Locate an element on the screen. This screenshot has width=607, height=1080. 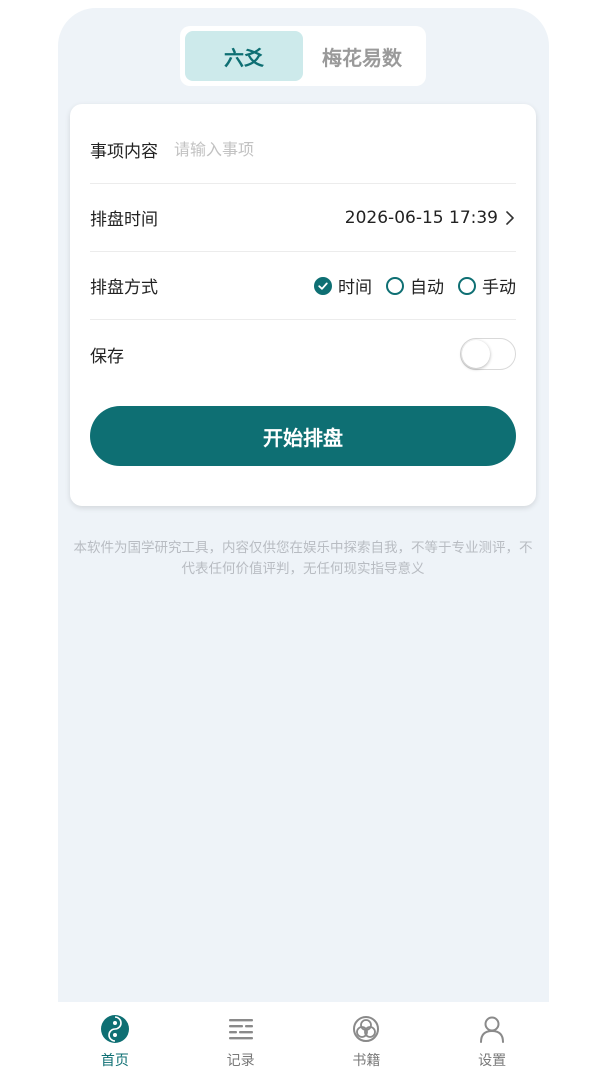
tabbar-item-settings: 设置 is located at coordinates (492, 1041).